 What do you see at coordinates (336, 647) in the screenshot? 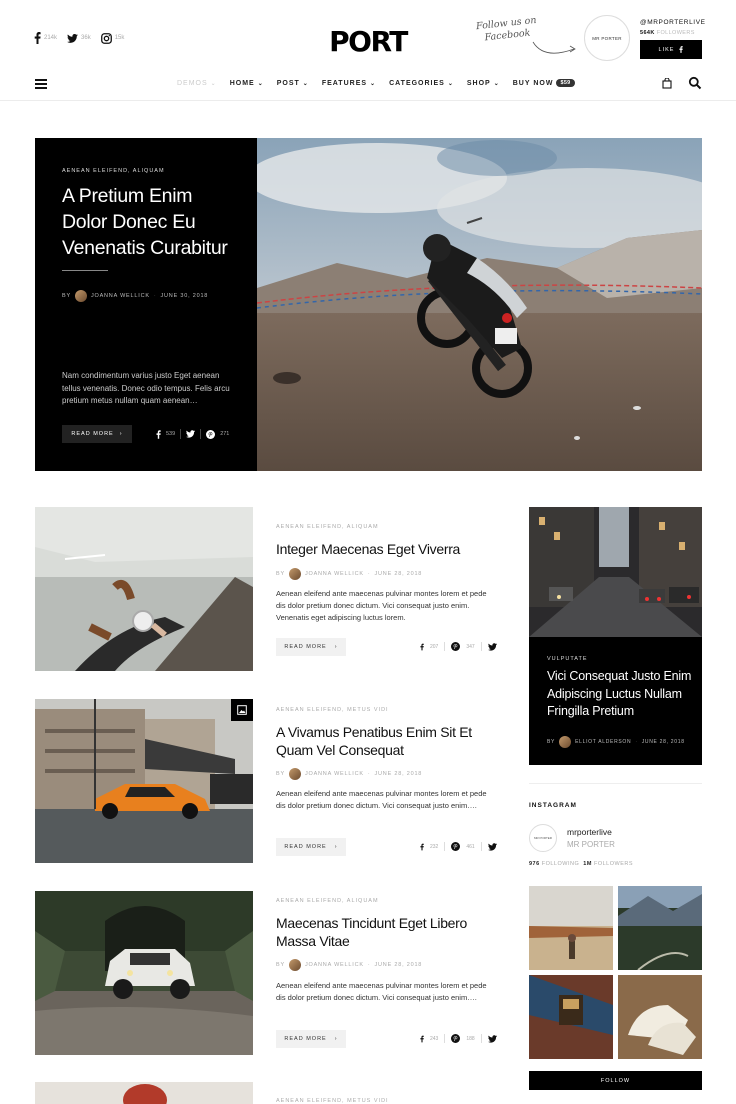
I see `chevron-right-icon: ›` at bounding box center [336, 647].